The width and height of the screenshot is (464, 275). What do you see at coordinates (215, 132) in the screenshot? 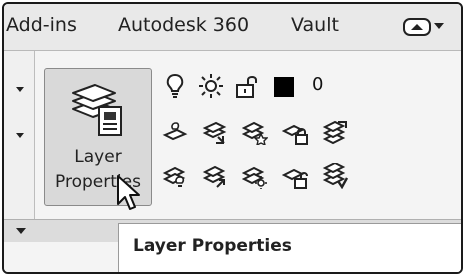
I see `layer-match-icon` at bounding box center [215, 132].